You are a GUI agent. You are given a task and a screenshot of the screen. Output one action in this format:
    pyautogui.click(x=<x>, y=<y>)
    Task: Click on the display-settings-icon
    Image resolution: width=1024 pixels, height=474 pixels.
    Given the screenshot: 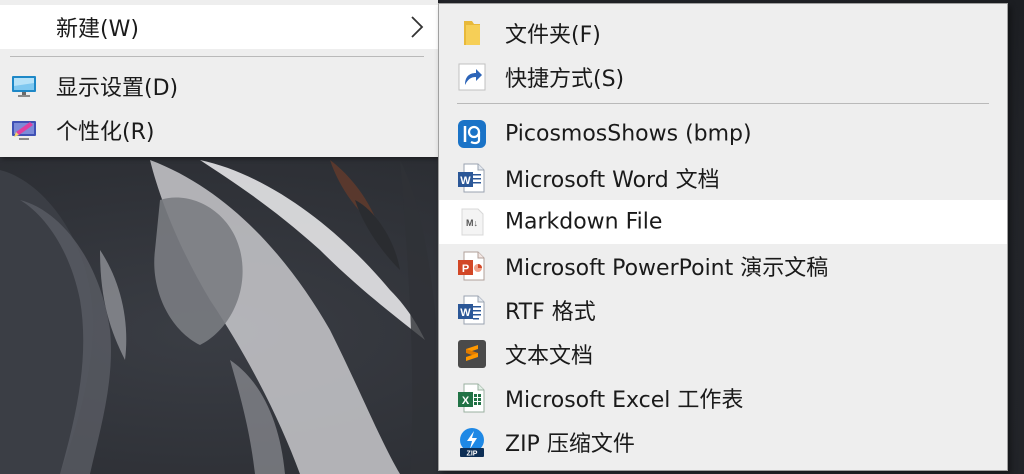 What is the action you would take?
    pyautogui.click(x=24, y=86)
    